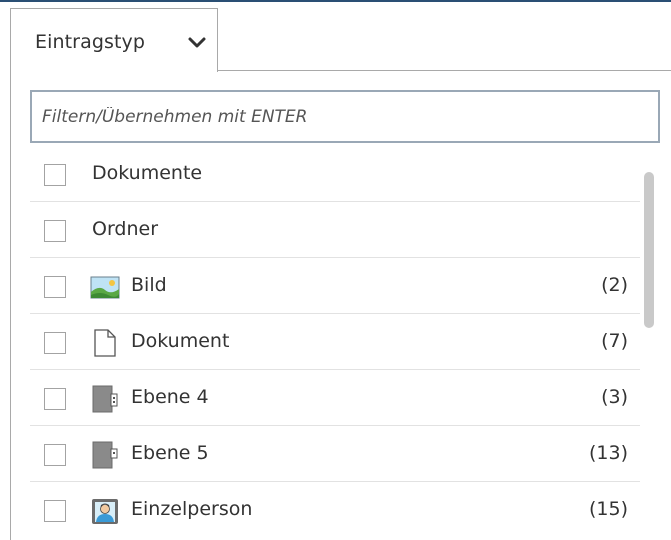 The height and width of the screenshot is (540, 671). I want to click on list-item-label: Ordner, so click(125, 229).